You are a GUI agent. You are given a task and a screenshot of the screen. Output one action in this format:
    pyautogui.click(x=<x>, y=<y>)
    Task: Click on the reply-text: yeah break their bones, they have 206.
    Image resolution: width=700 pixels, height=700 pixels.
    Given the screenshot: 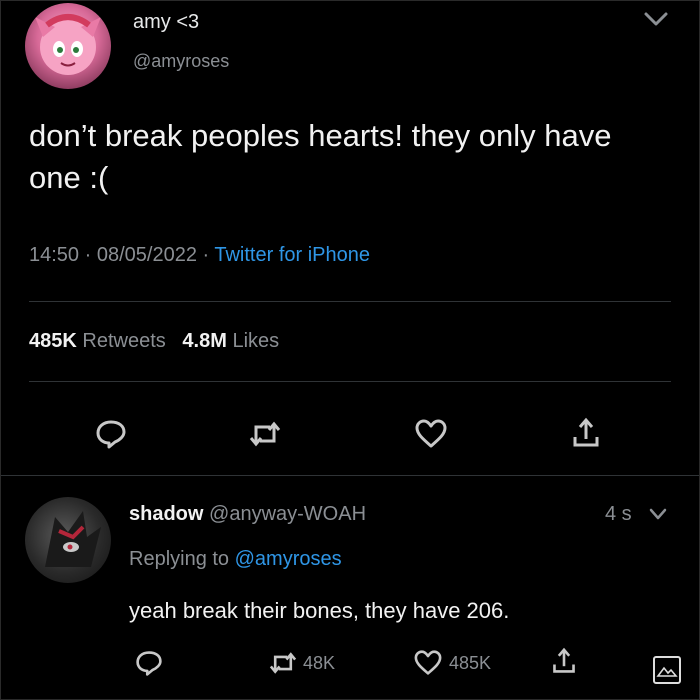 What is the action you would take?
    pyautogui.click(x=319, y=610)
    